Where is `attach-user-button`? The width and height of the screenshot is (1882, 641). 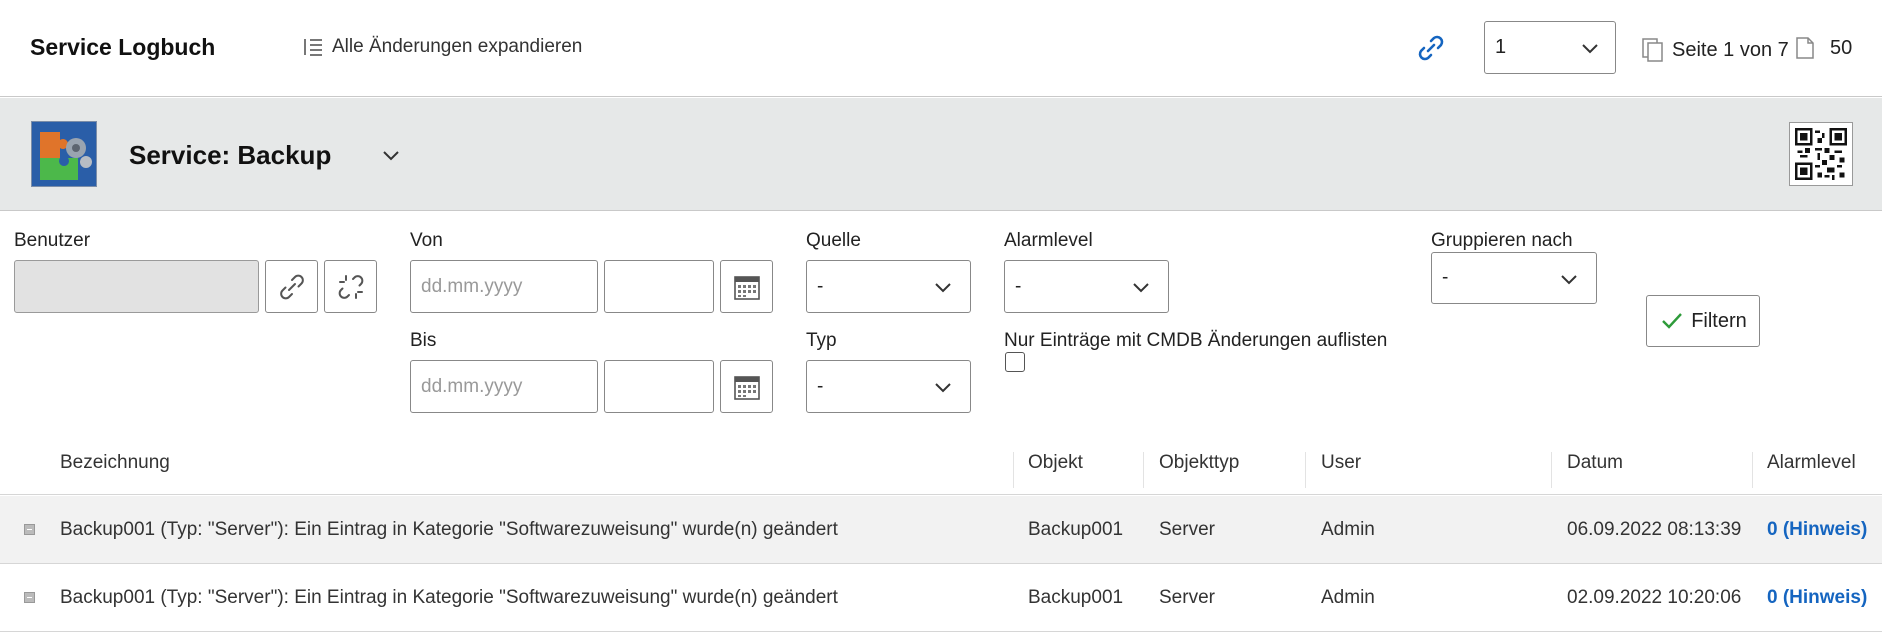
attach-user-button is located at coordinates (291, 286).